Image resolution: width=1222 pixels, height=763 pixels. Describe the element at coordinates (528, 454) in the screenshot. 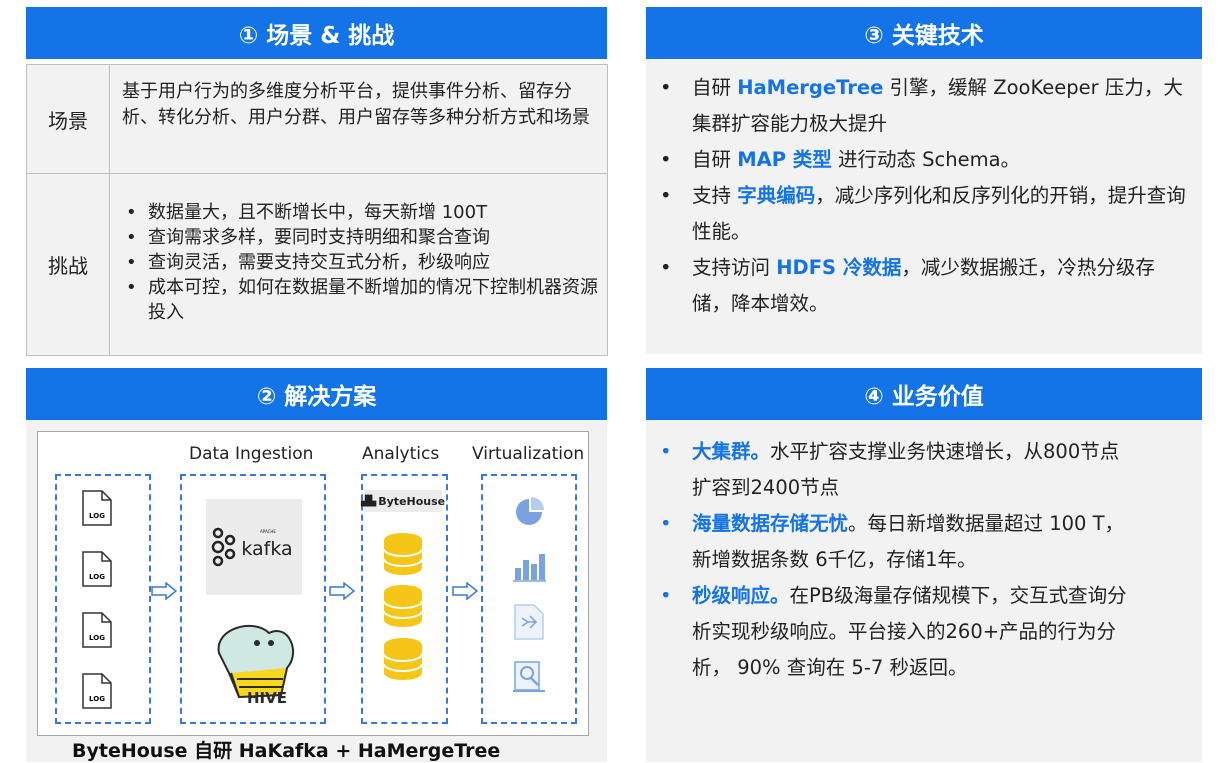

I see `column-label-virtualization: Virtualization` at that location.